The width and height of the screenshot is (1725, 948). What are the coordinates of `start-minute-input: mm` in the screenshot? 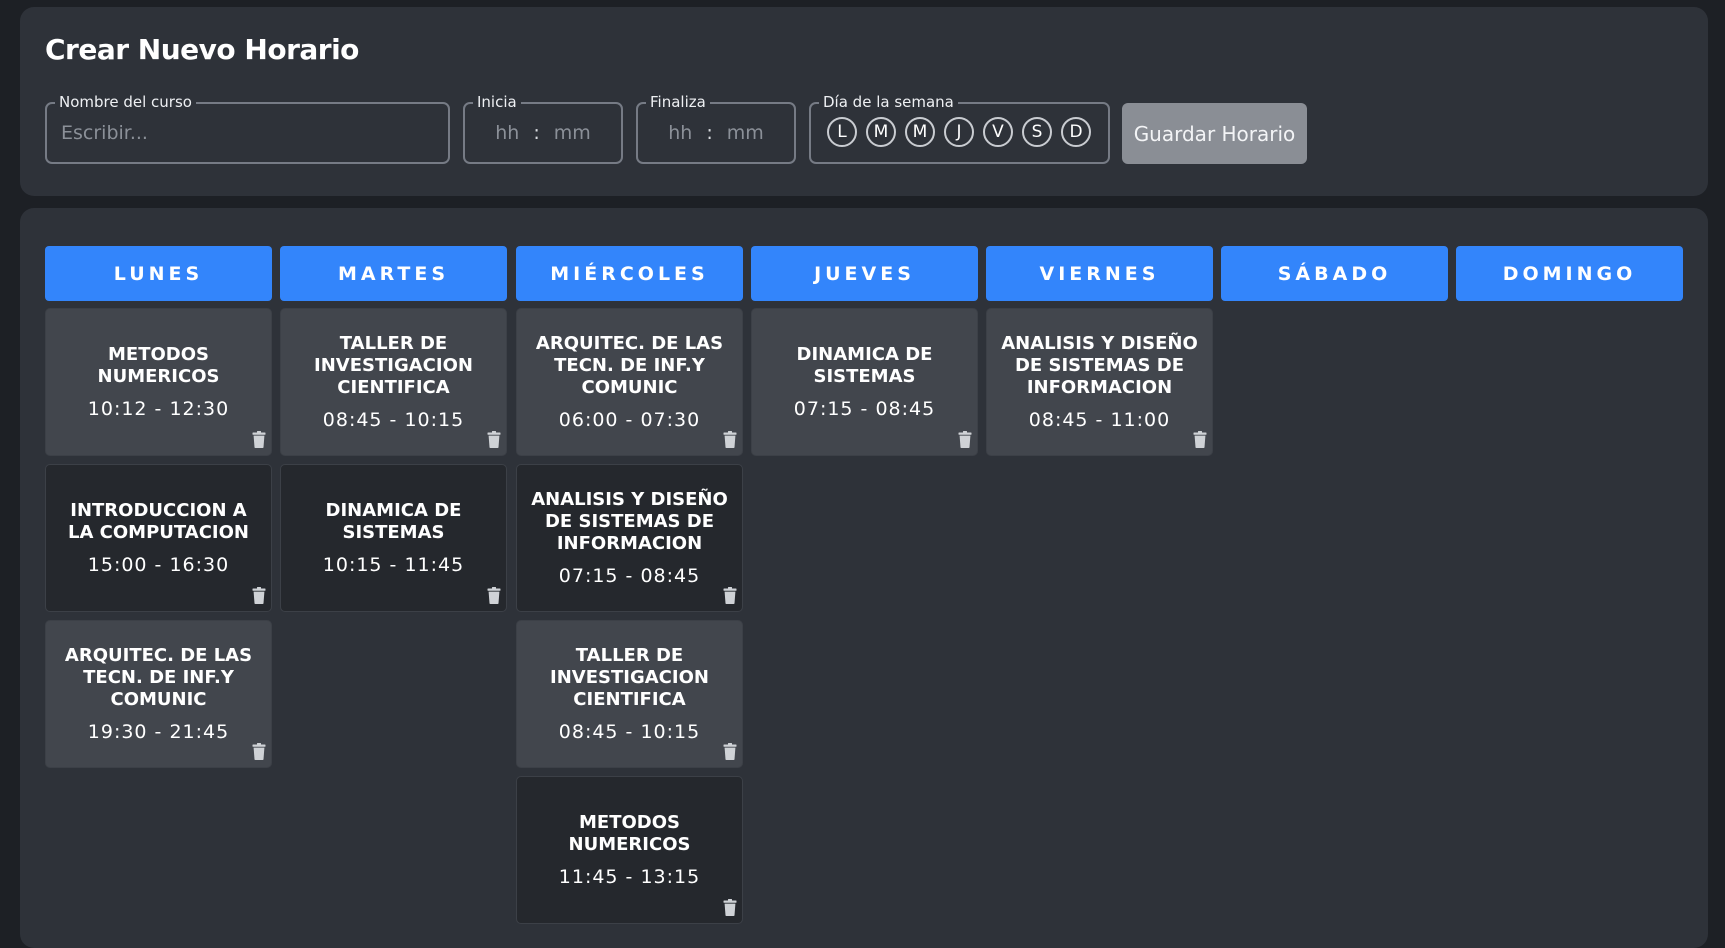 It's located at (572, 133).